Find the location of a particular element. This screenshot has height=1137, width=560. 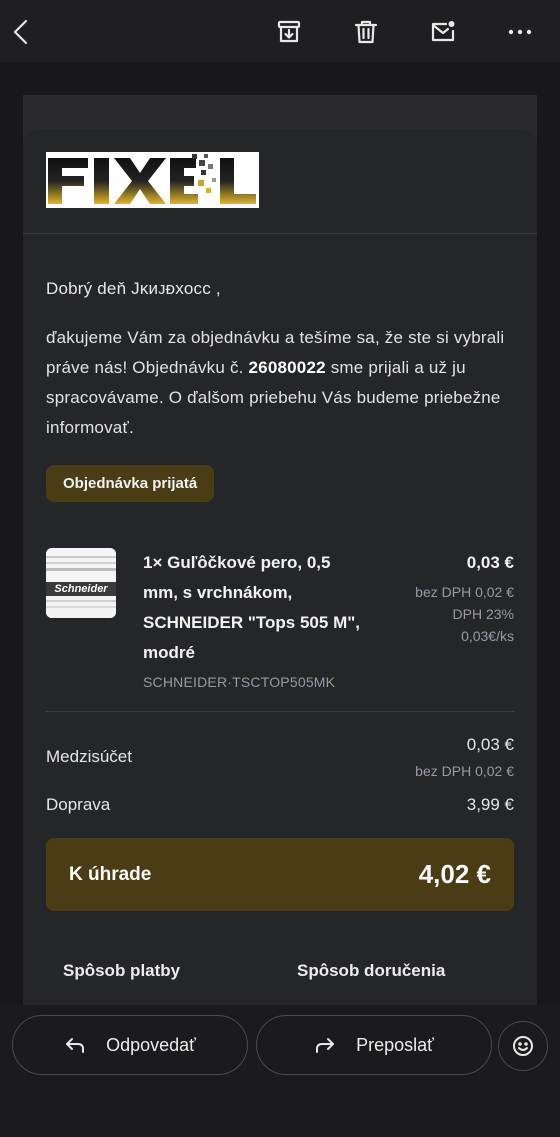

back-button is located at coordinates (22, 32).